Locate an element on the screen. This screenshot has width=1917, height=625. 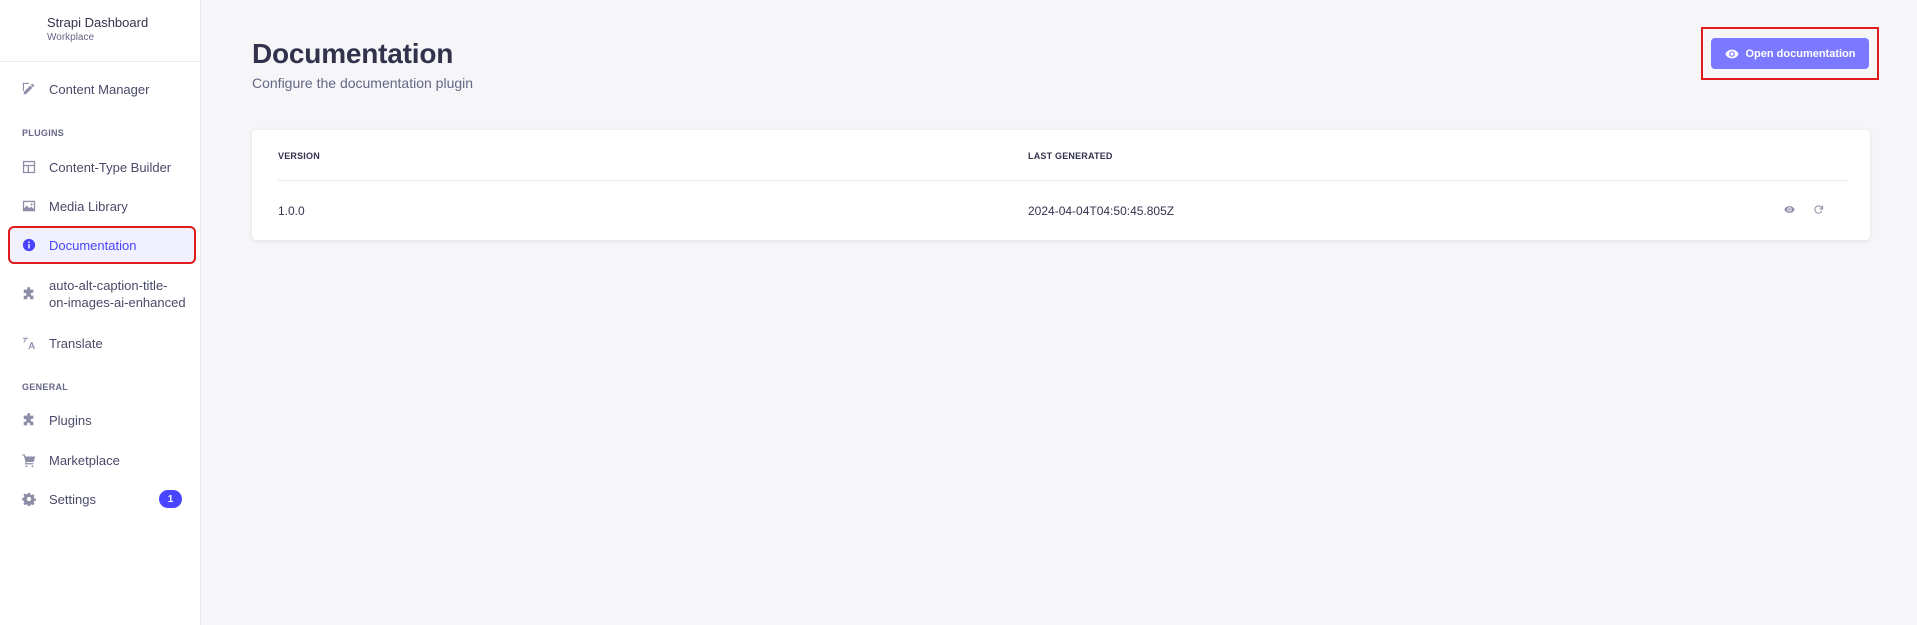
general-section-label: GENERAL is located at coordinates (45, 387).